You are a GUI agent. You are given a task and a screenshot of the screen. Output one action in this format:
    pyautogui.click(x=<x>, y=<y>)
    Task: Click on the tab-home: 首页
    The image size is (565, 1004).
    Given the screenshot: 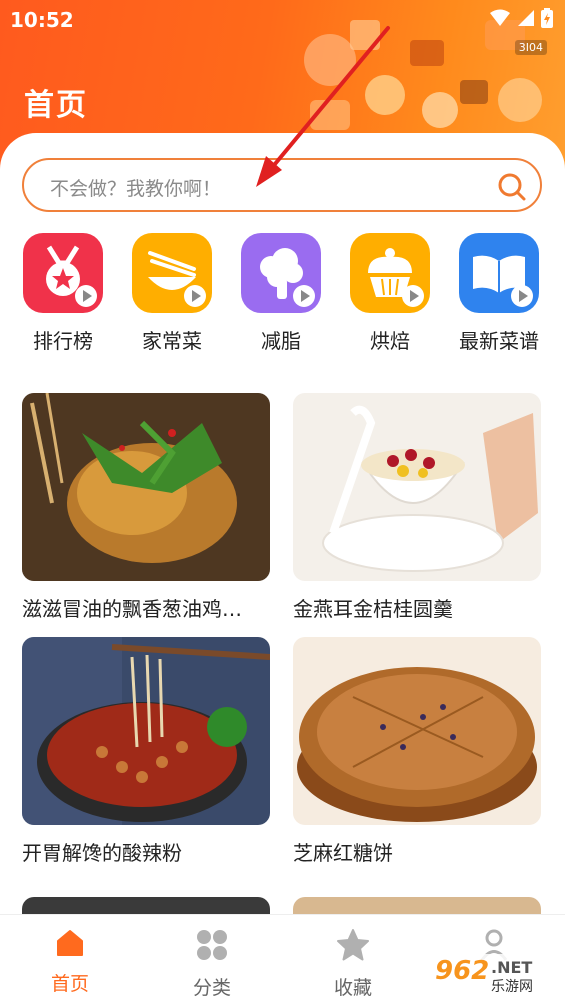 What is the action you would take?
    pyautogui.click(x=70, y=962)
    